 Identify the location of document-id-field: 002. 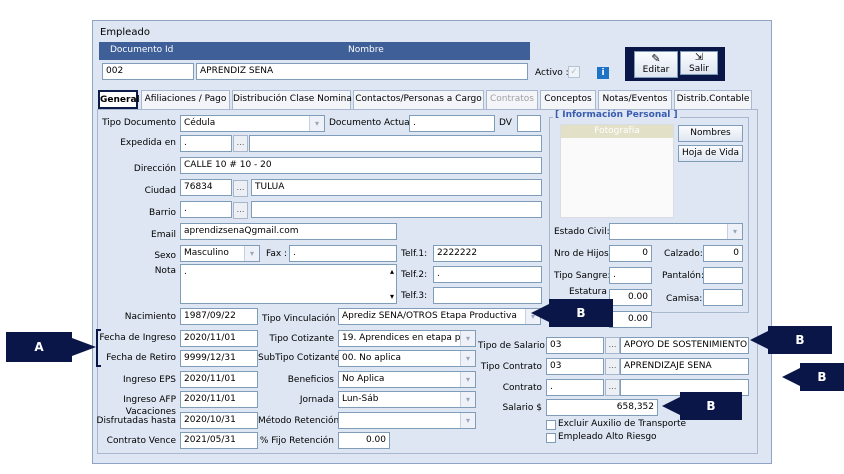
(148, 71).